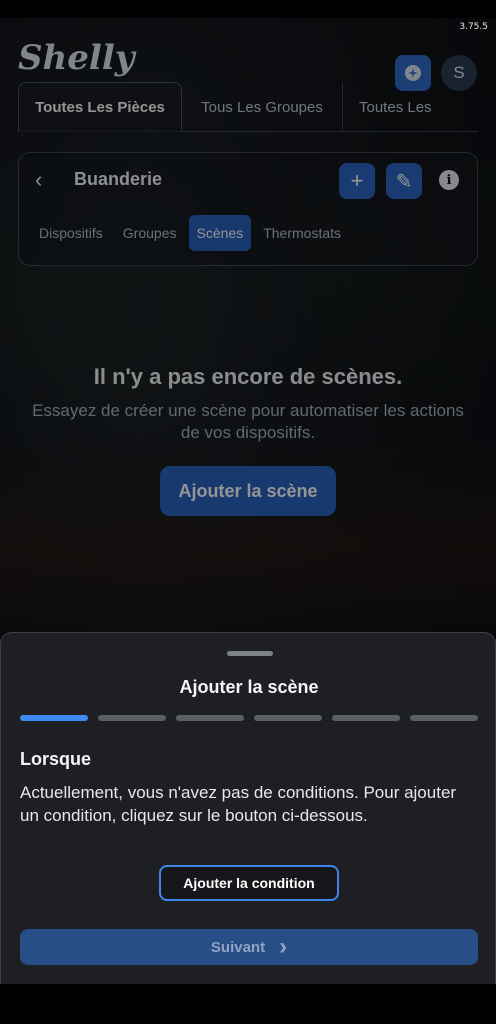 Image resolution: width=496 pixels, height=1024 pixels. I want to click on add-button: +, so click(357, 181).